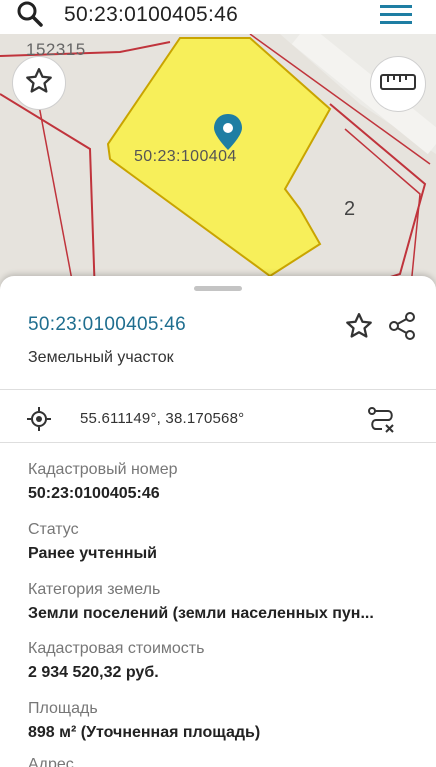 The height and width of the screenshot is (767, 436). I want to click on parcel-type: Земельный участок, so click(101, 357).